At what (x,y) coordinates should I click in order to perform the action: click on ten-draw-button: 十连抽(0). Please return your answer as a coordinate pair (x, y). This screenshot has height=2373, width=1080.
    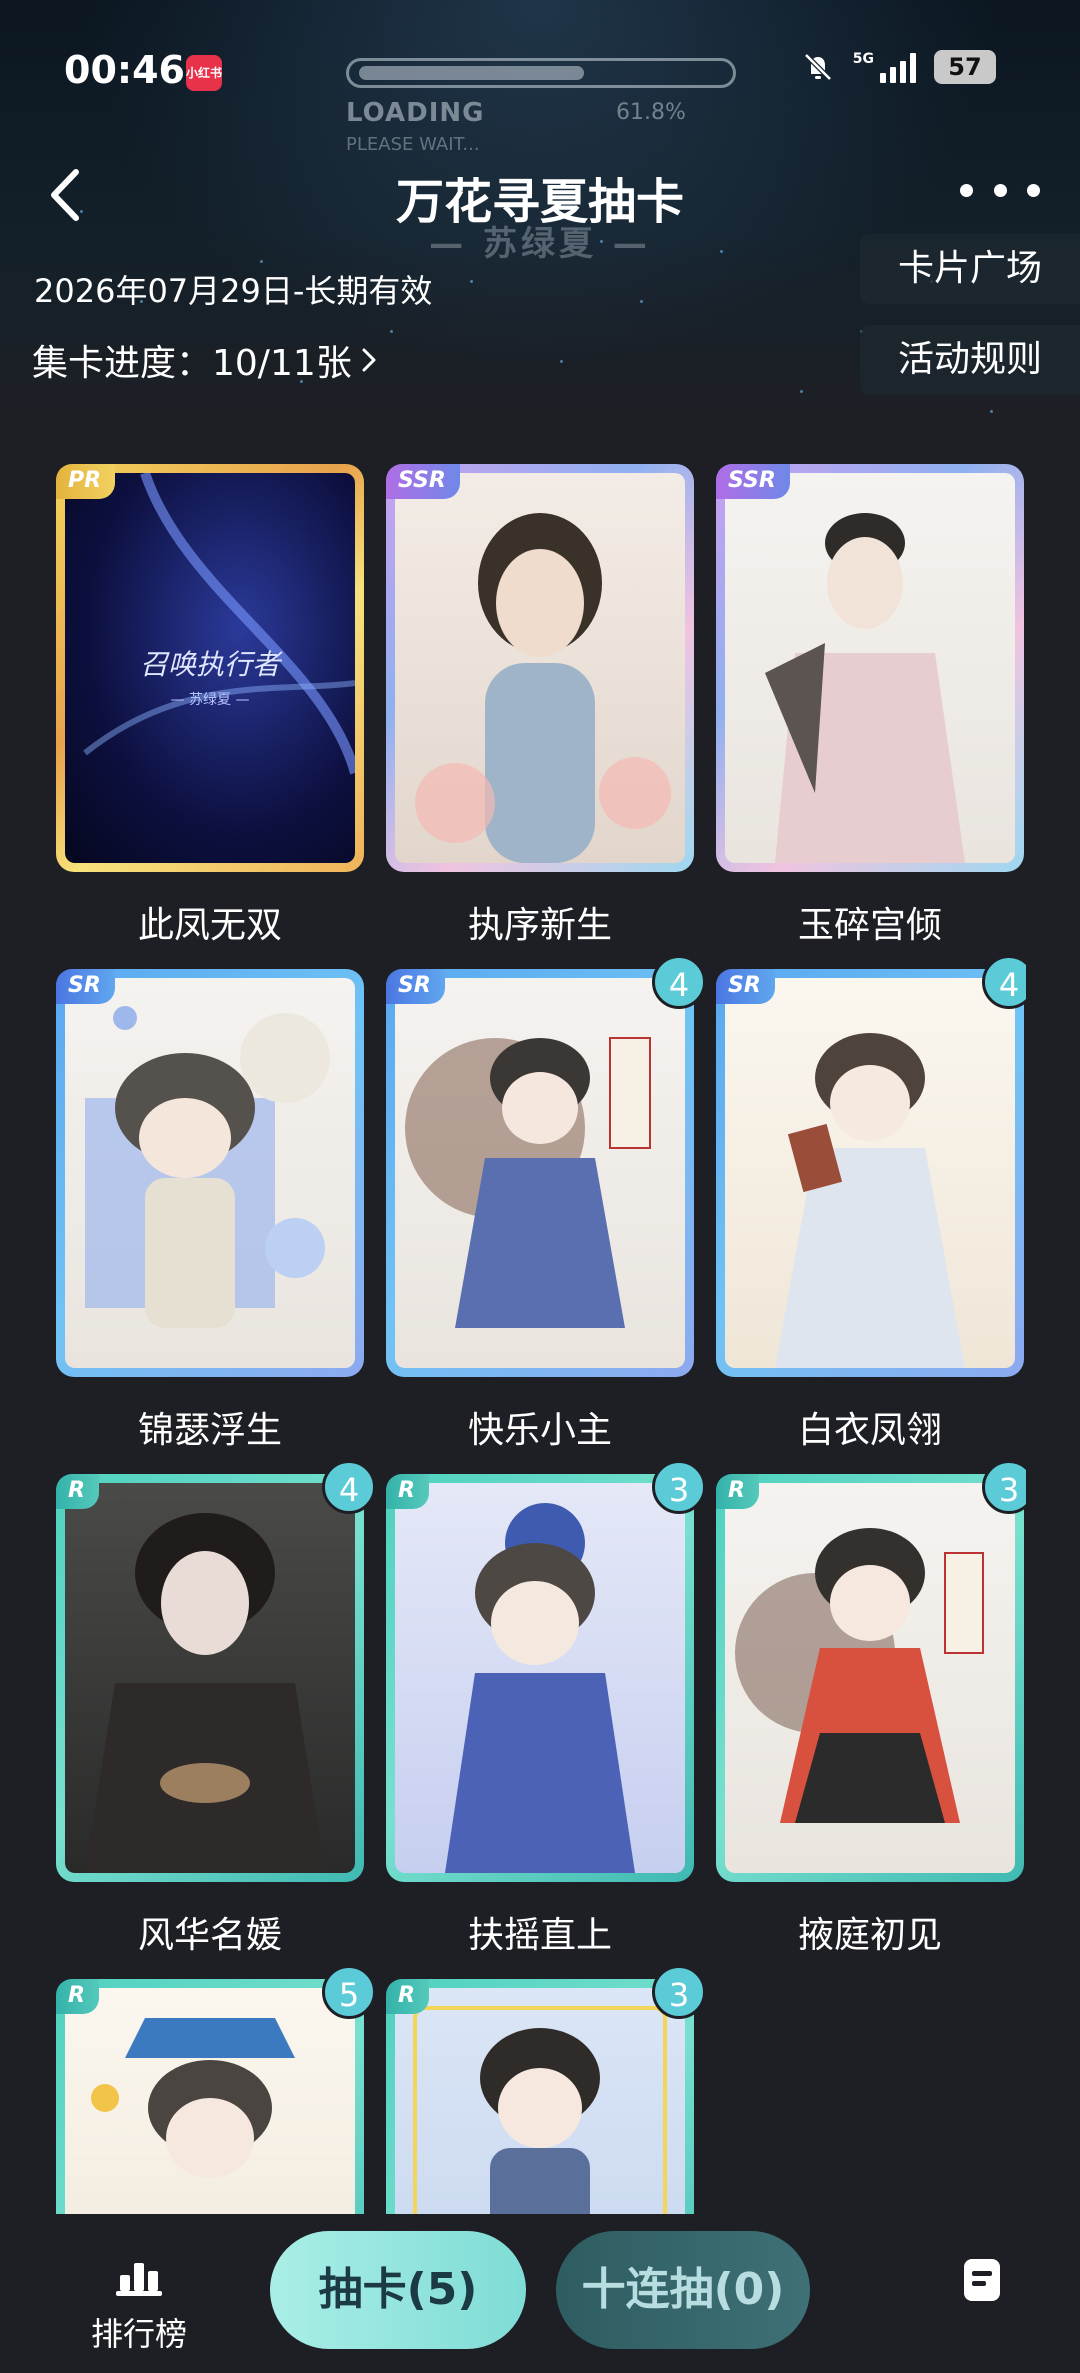
    Looking at the image, I should click on (683, 2290).